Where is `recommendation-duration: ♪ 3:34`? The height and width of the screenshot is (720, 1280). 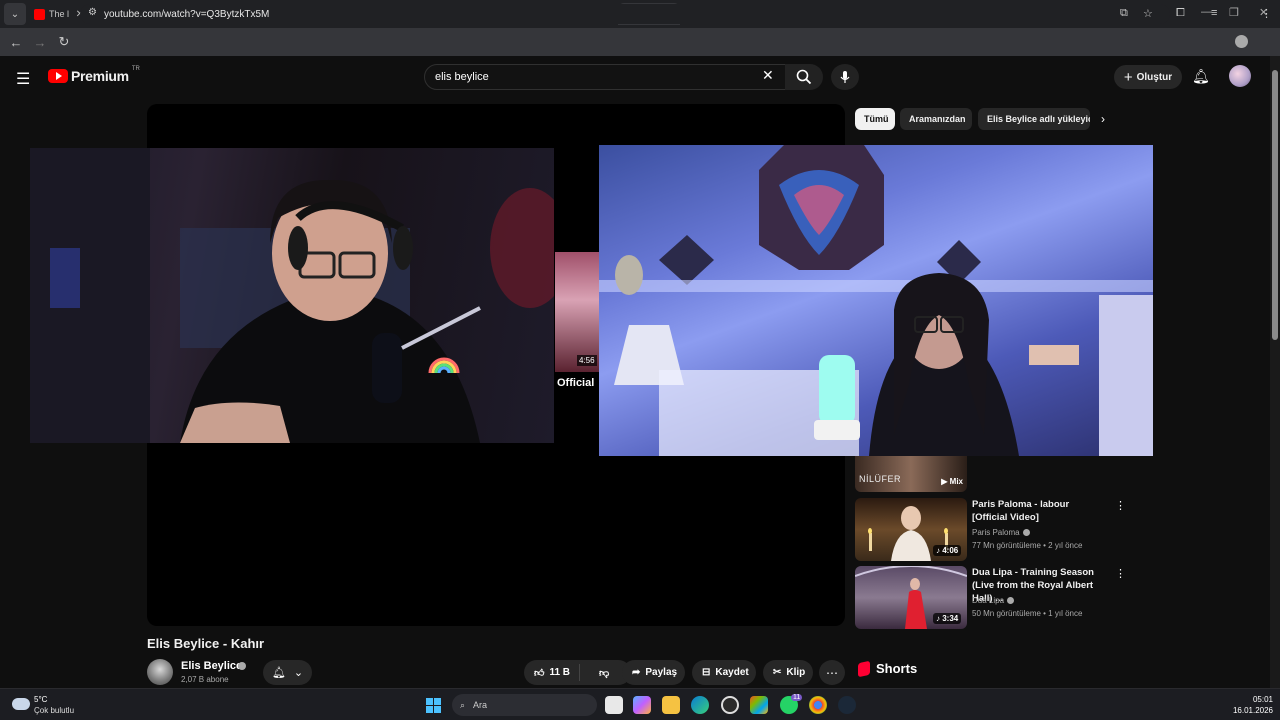 recommendation-duration: ♪ 3:34 is located at coordinates (947, 618).